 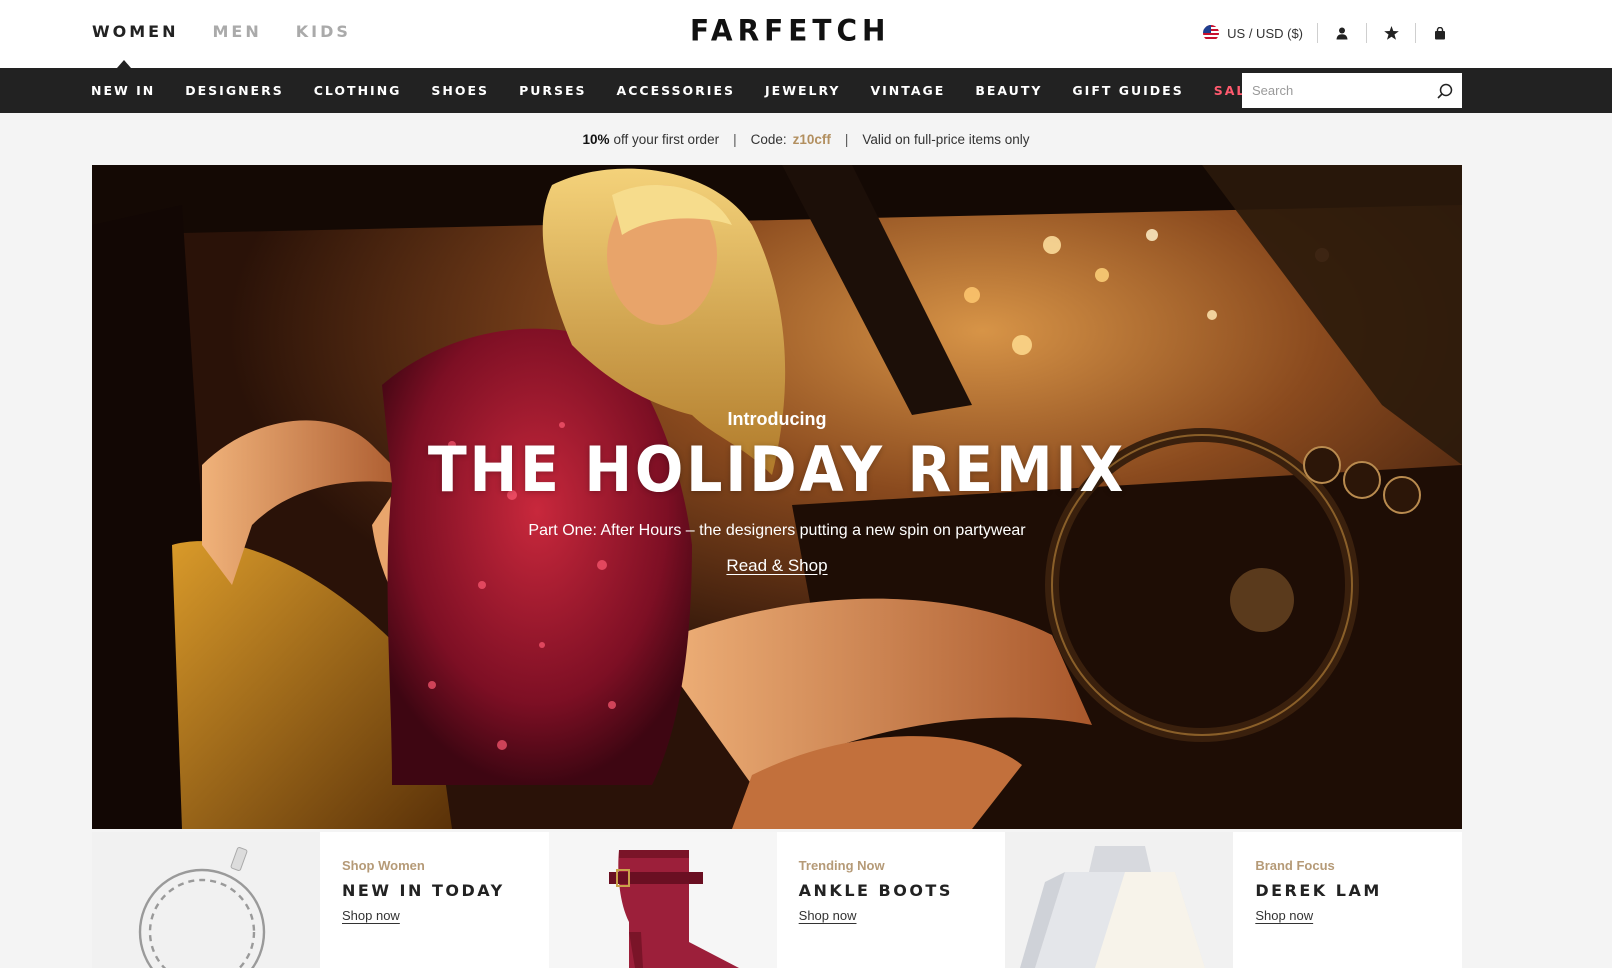 I want to click on search-icon, so click(x=1445, y=91).